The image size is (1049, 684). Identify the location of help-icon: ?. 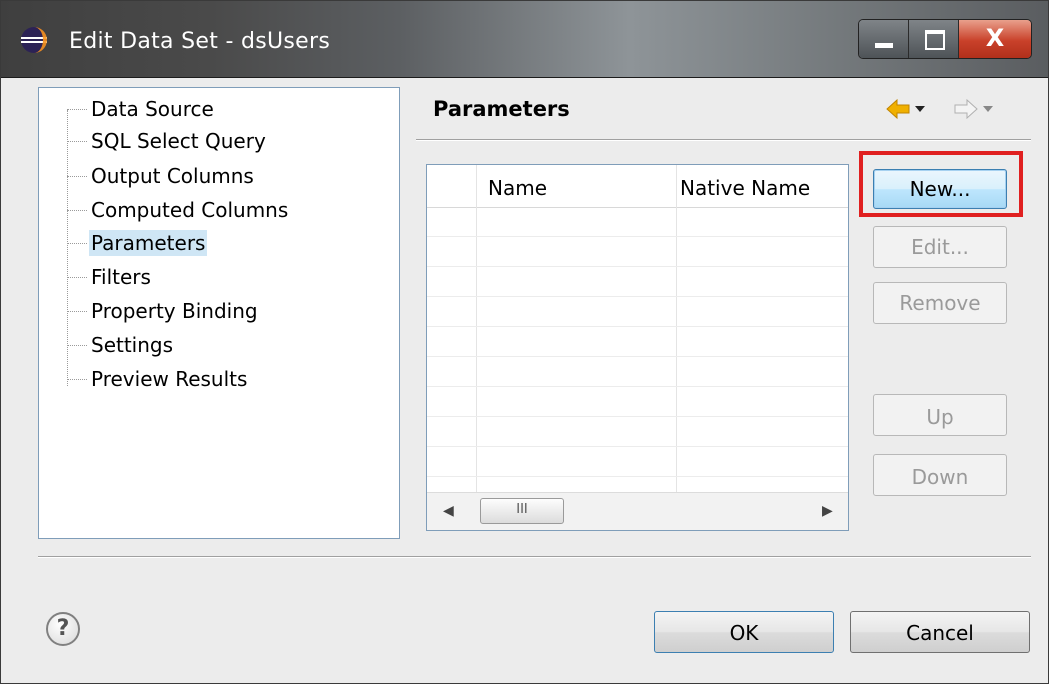
(63, 629).